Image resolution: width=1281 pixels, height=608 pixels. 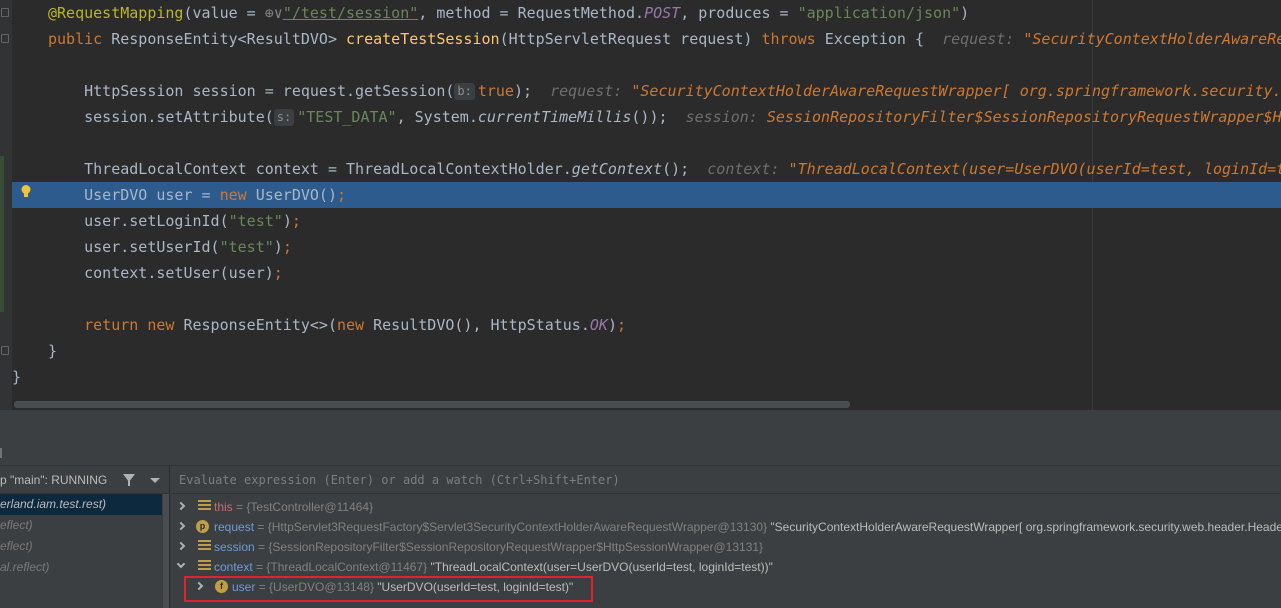 What do you see at coordinates (134, 247) in the screenshot?
I see `code-token: user.setUserId(` at bounding box center [134, 247].